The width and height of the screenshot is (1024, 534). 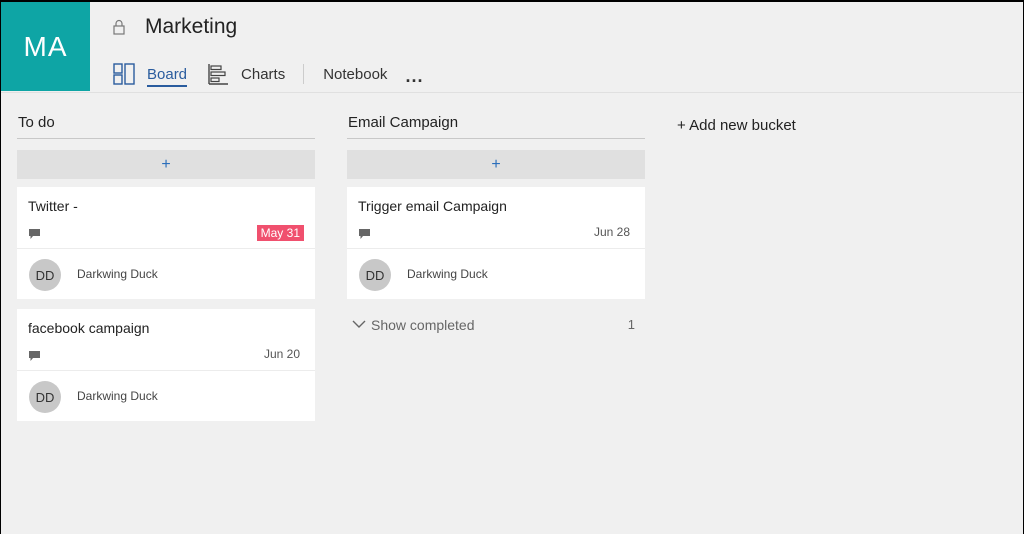 I want to click on nav-divider, so click(x=304, y=74).